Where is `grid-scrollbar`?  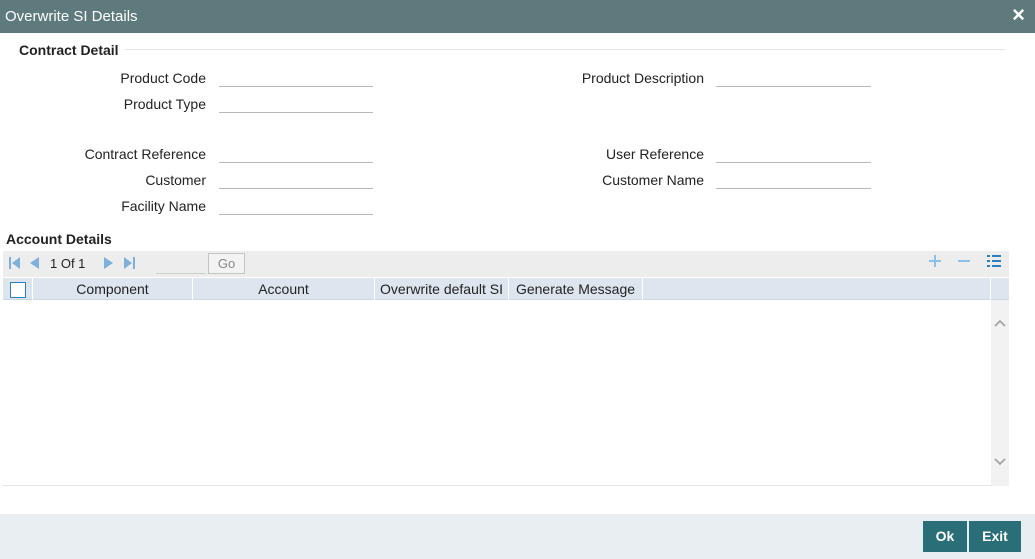 grid-scrollbar is located at coordinates (1000, 393).